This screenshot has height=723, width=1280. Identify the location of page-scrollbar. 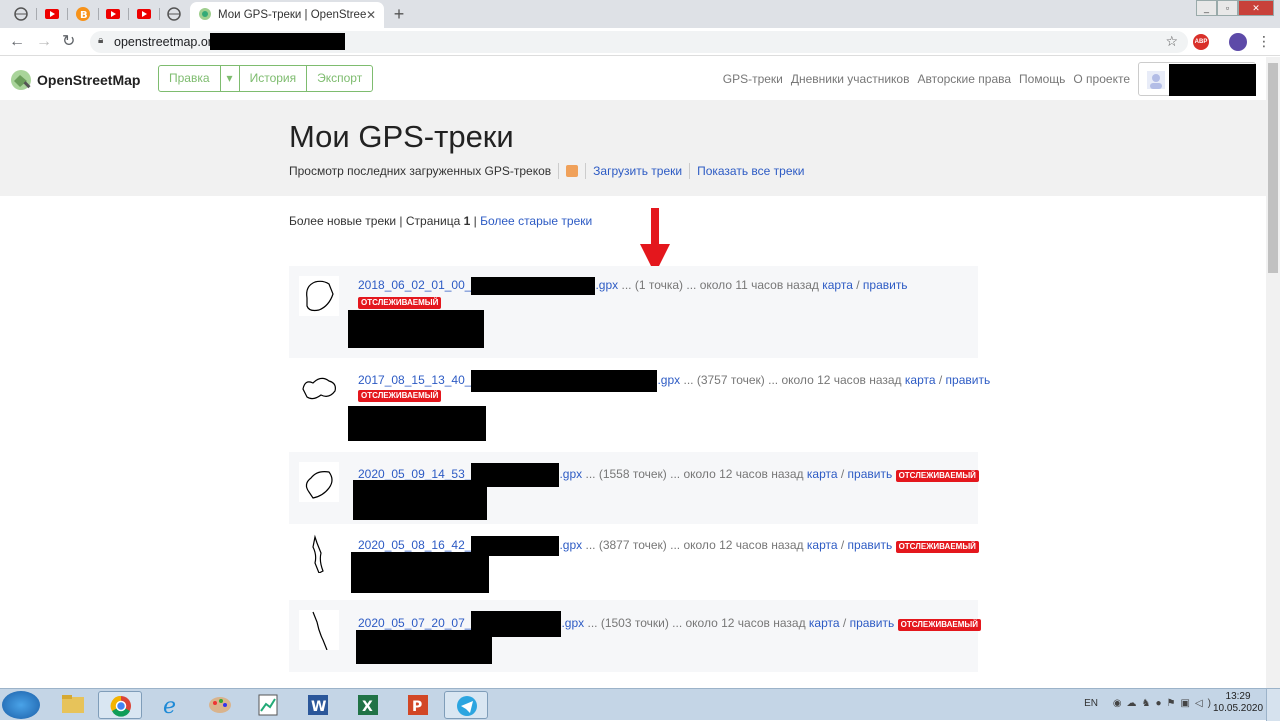
(1273, 372).